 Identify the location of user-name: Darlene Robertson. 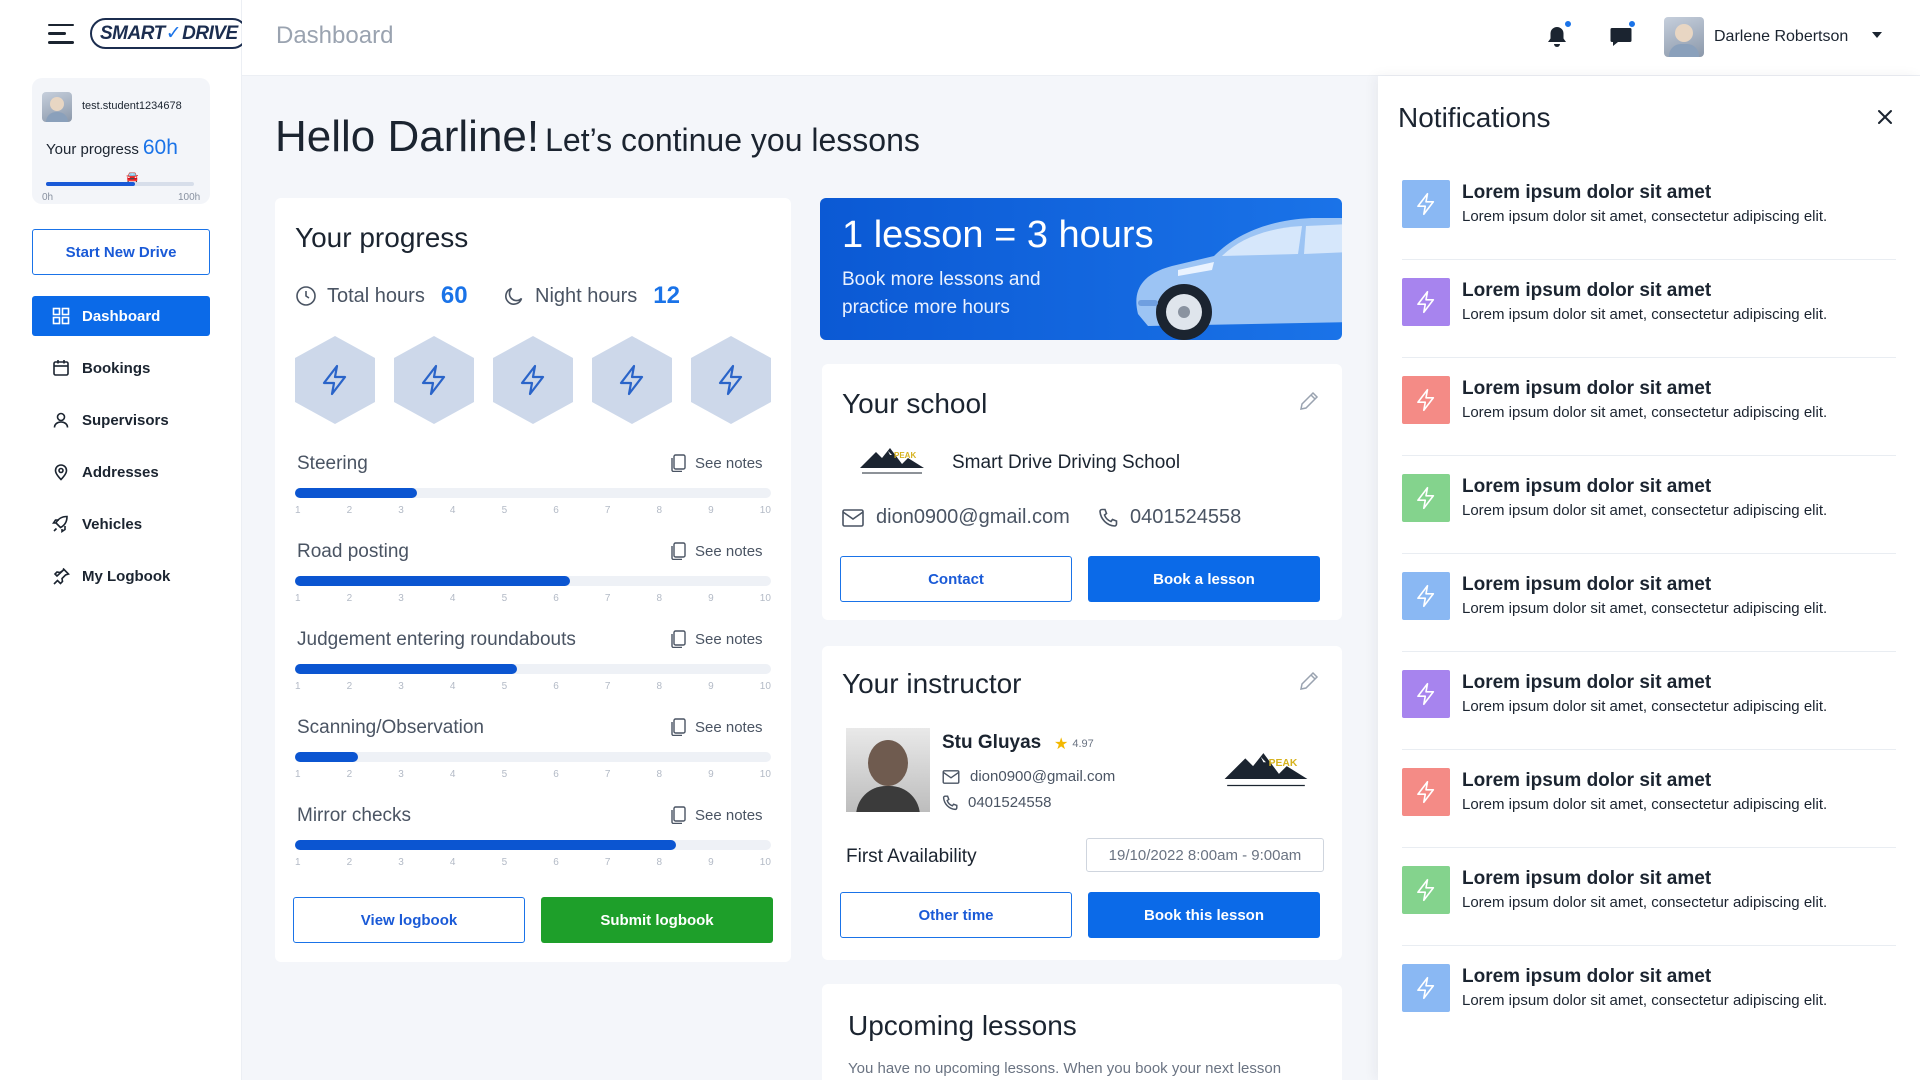
(1781, 37).